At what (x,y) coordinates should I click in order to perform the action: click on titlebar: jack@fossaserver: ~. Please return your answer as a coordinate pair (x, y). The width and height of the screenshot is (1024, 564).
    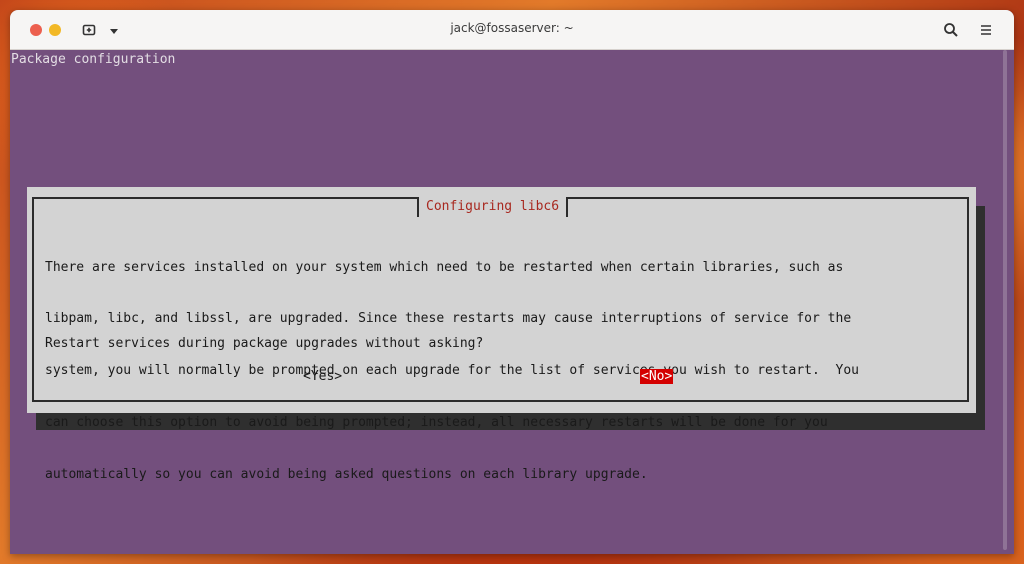
    Looking at the image, I should click on (512, 30).